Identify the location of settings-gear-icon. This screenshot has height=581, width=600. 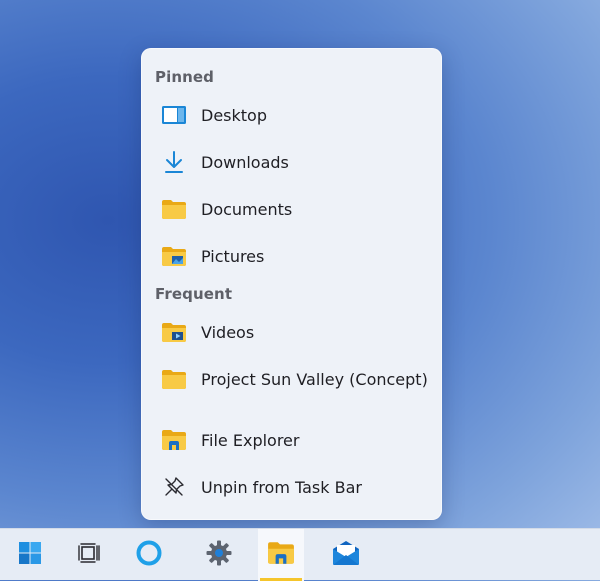
(219, 555).